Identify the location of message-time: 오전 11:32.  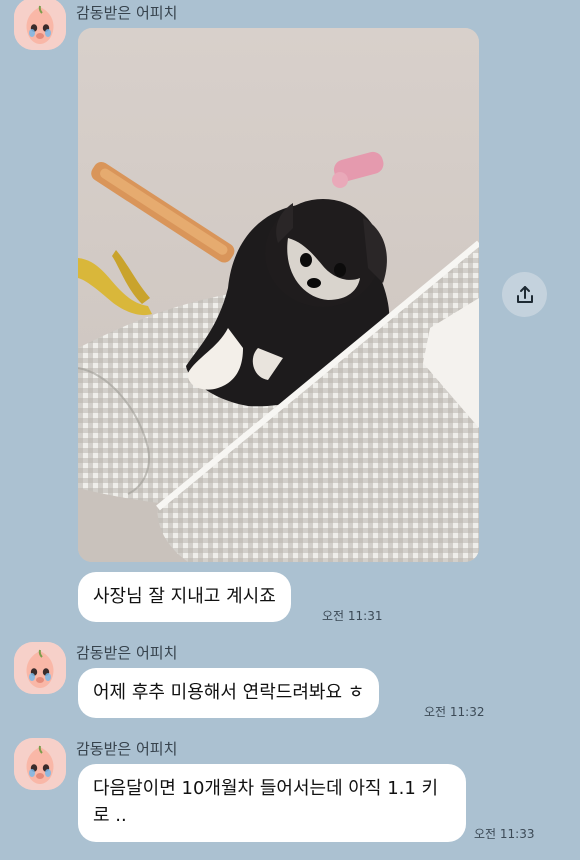
(454, 712).